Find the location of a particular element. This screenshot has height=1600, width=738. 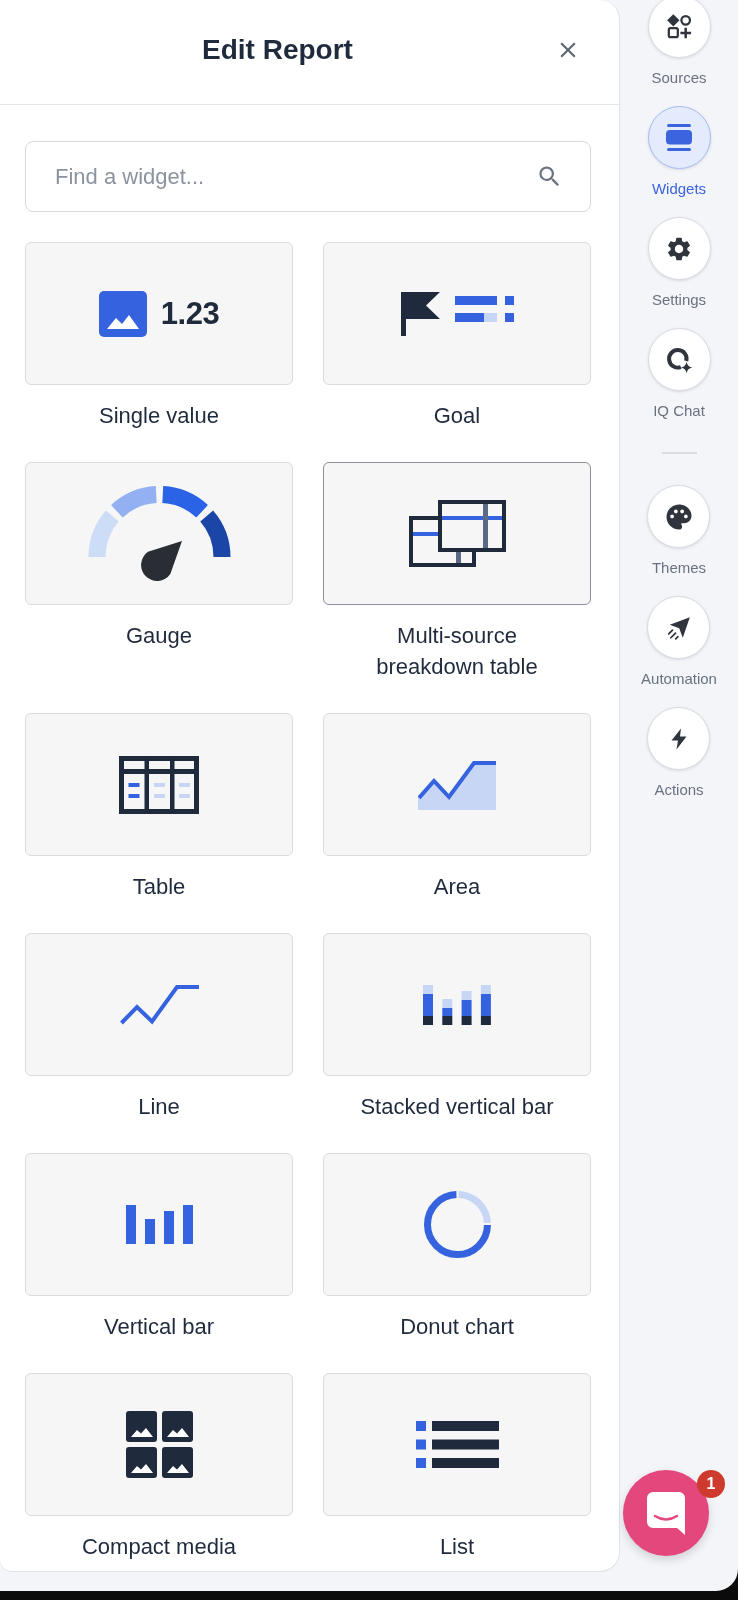

widget-label: Vertical bar is located at coordinates (159, 1327).